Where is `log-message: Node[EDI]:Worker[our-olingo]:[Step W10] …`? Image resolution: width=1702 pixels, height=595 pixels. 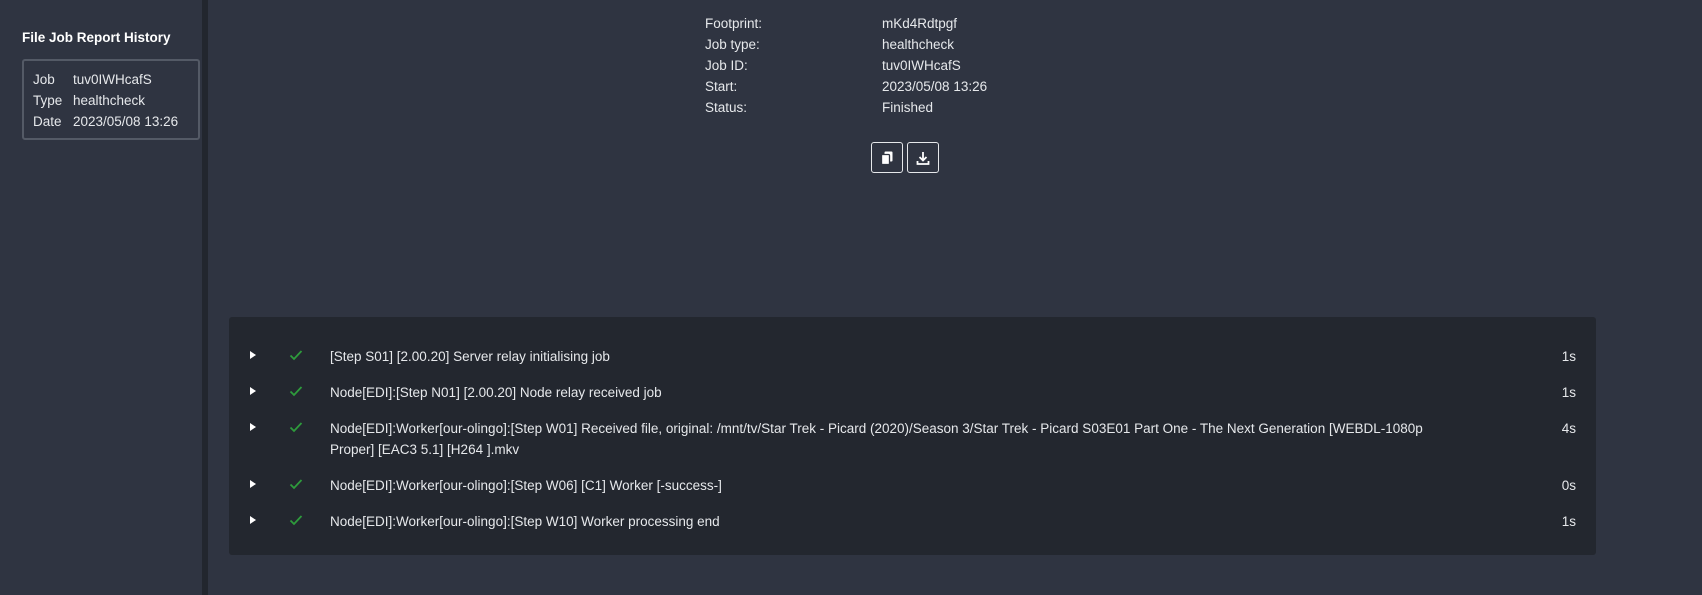 log-message: Node[EDI]:Worker[our-olingo]:[Step W10] … is located at coordinates (525, 521).